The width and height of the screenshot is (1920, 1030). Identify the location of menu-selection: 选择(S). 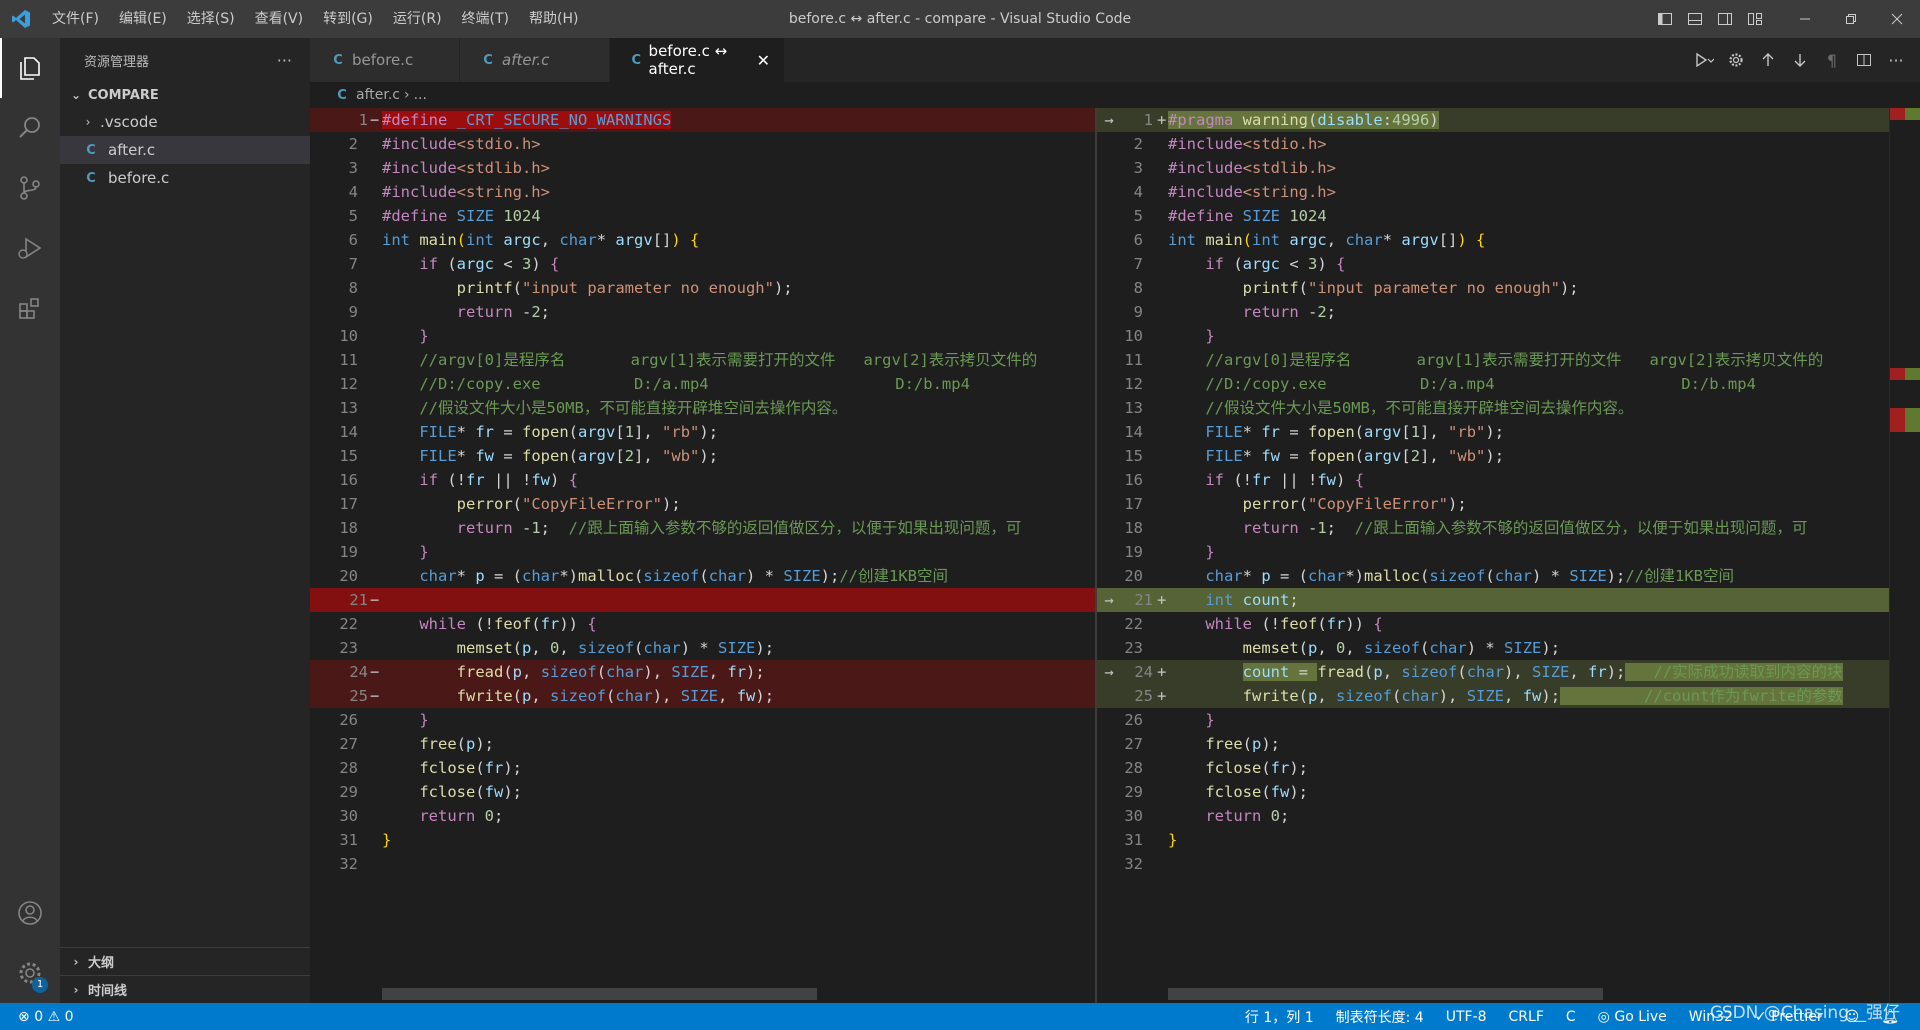
(211, 19).